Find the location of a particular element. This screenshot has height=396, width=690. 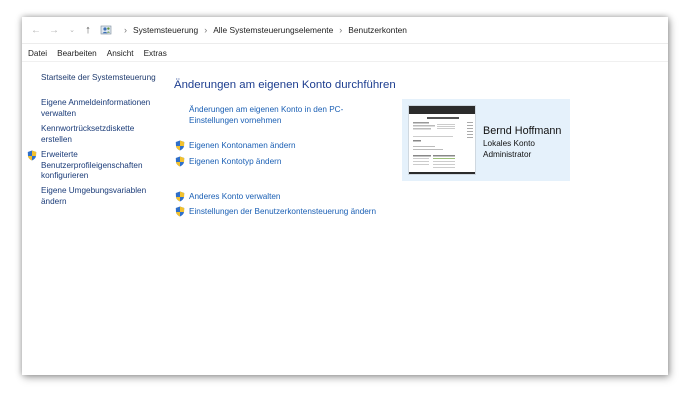

user-accounts-icon is located at coordinates (106, 30).